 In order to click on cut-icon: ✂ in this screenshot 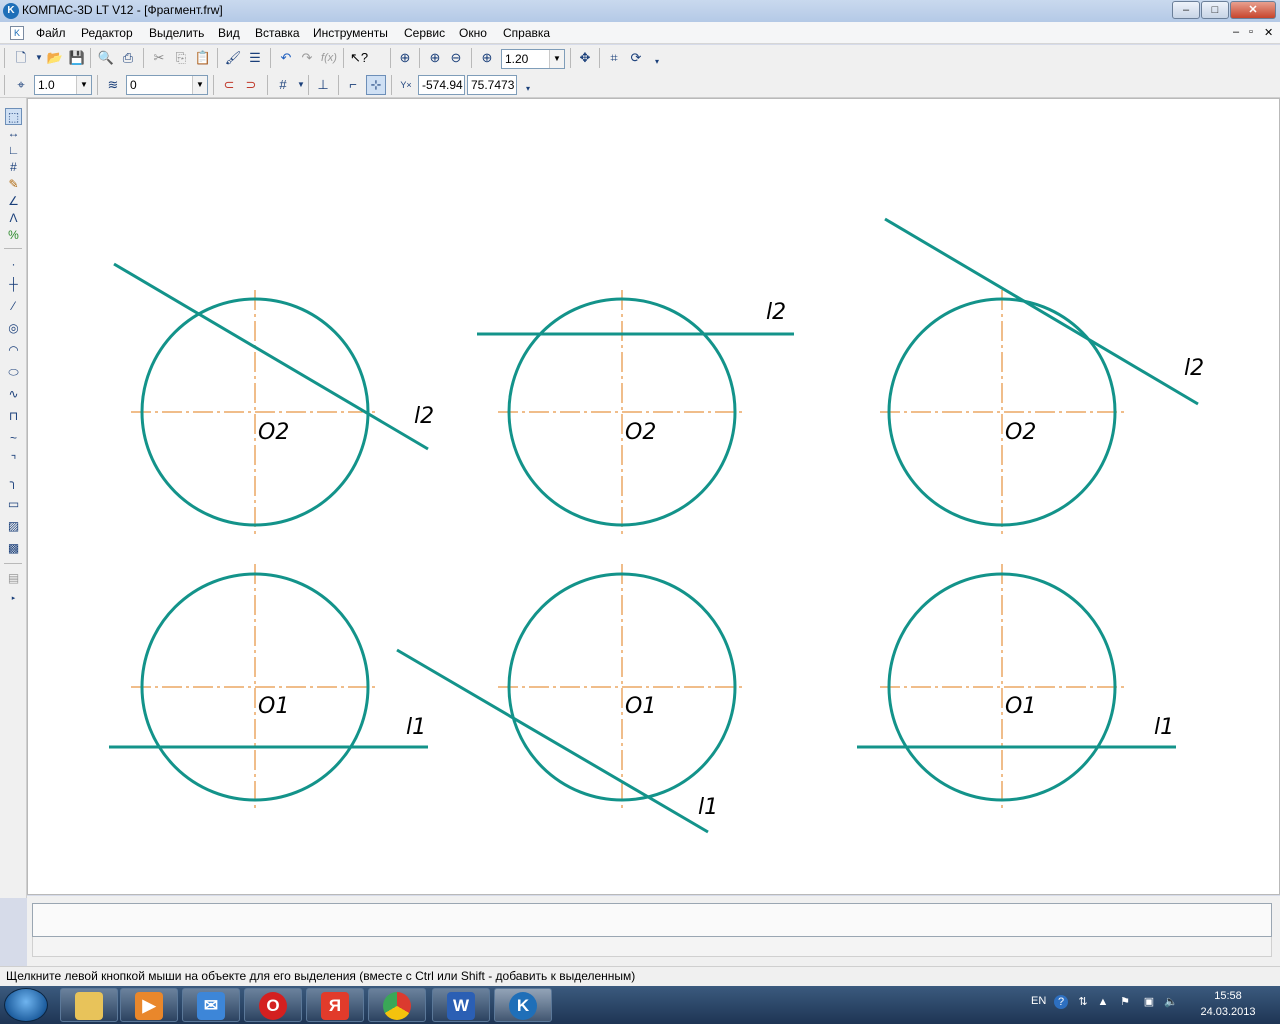, I will do `click(159, 58)`.